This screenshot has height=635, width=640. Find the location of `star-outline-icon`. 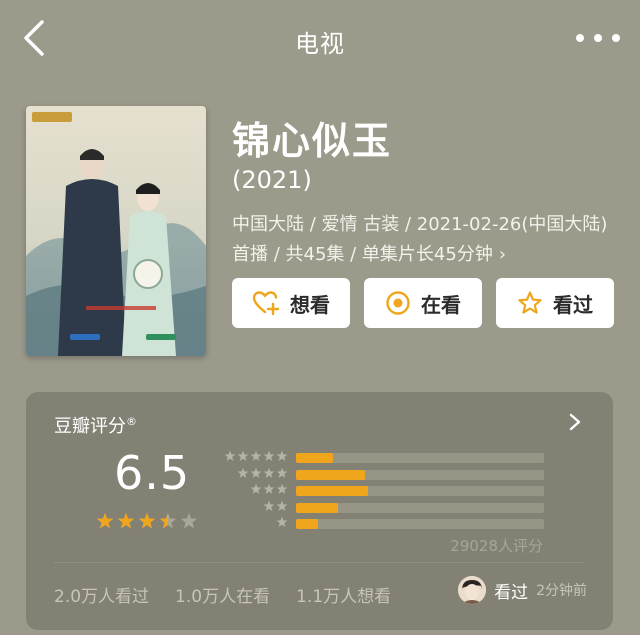

star-outline-icon is located at coordinates (530, 302).